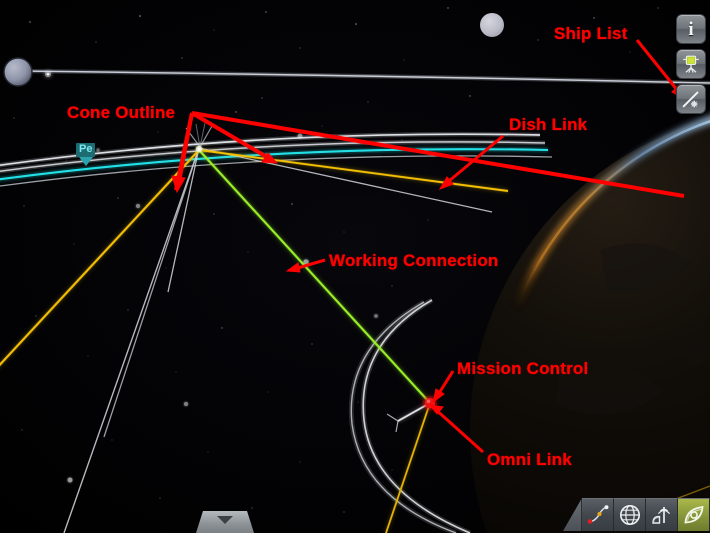 Image resolution: width=710 pixels, height=533 pixels. I want to click on body-minmus, so click(492, 25).